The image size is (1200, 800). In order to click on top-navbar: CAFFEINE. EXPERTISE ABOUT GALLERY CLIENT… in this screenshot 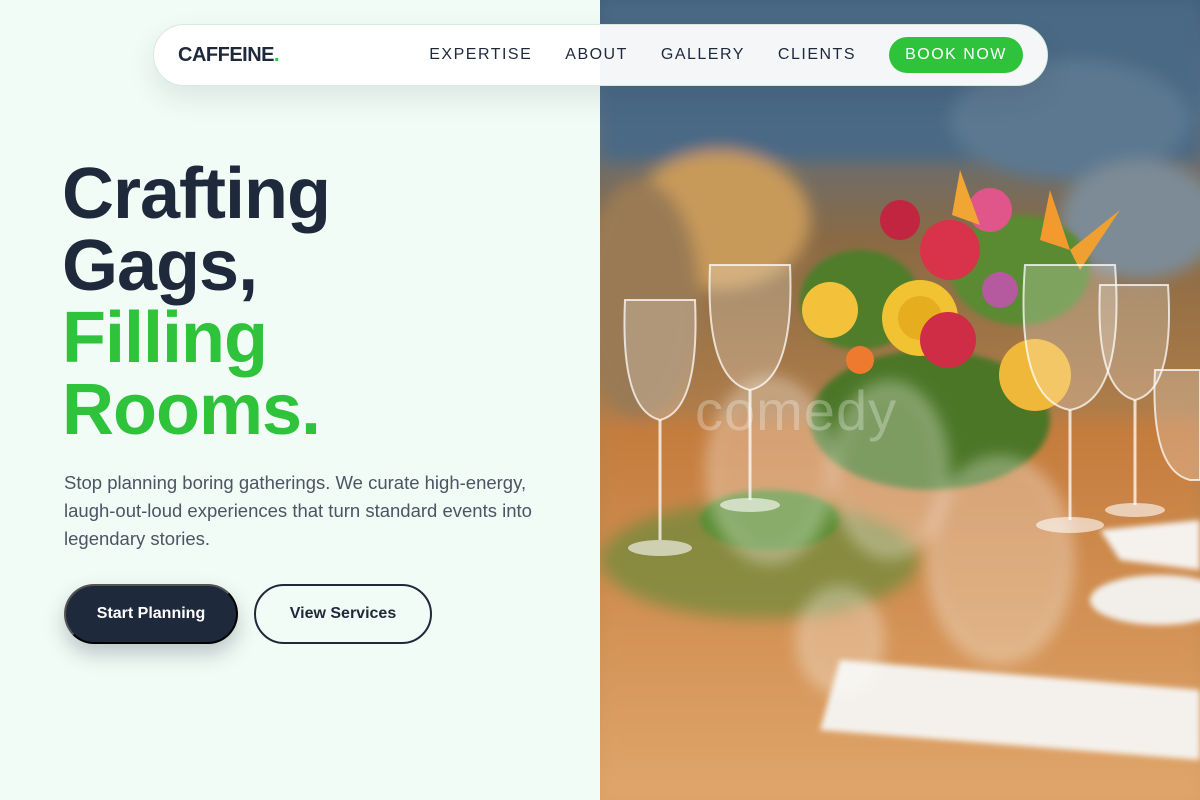, I will do `click(600, 55)`.